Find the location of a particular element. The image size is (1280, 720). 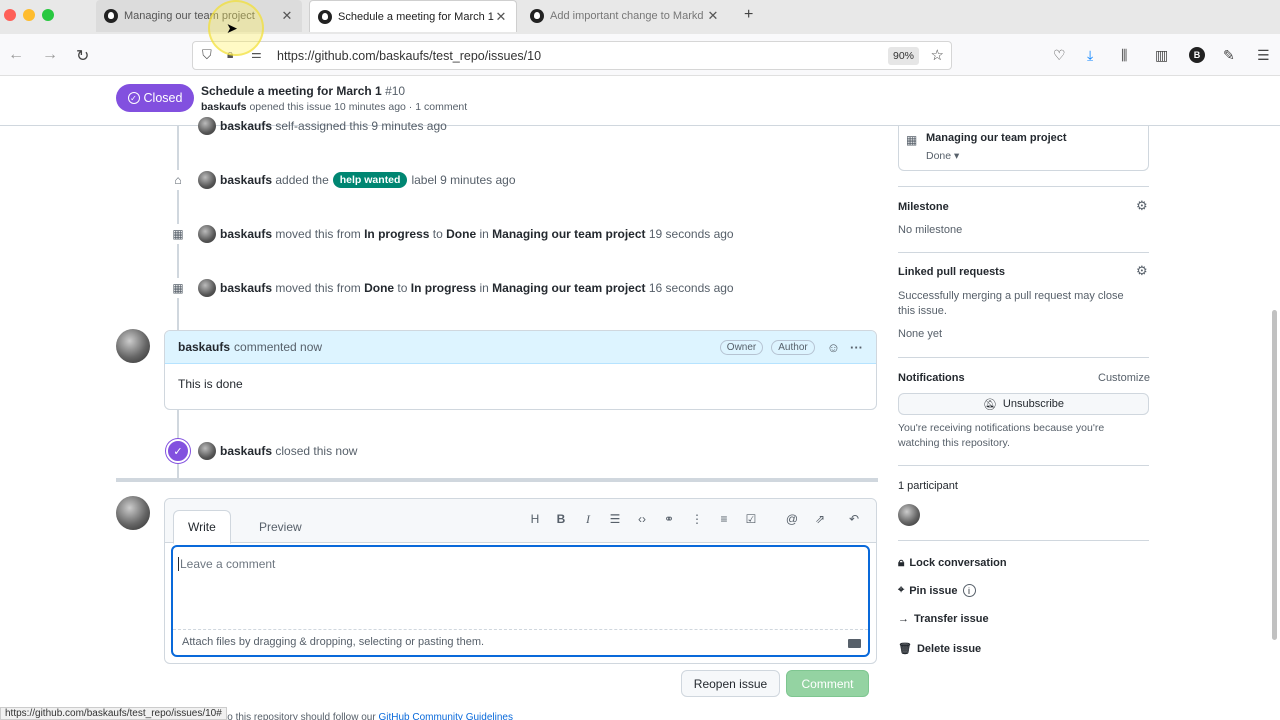

shield-icon: ⛉ is located at coordinates (207, 55).